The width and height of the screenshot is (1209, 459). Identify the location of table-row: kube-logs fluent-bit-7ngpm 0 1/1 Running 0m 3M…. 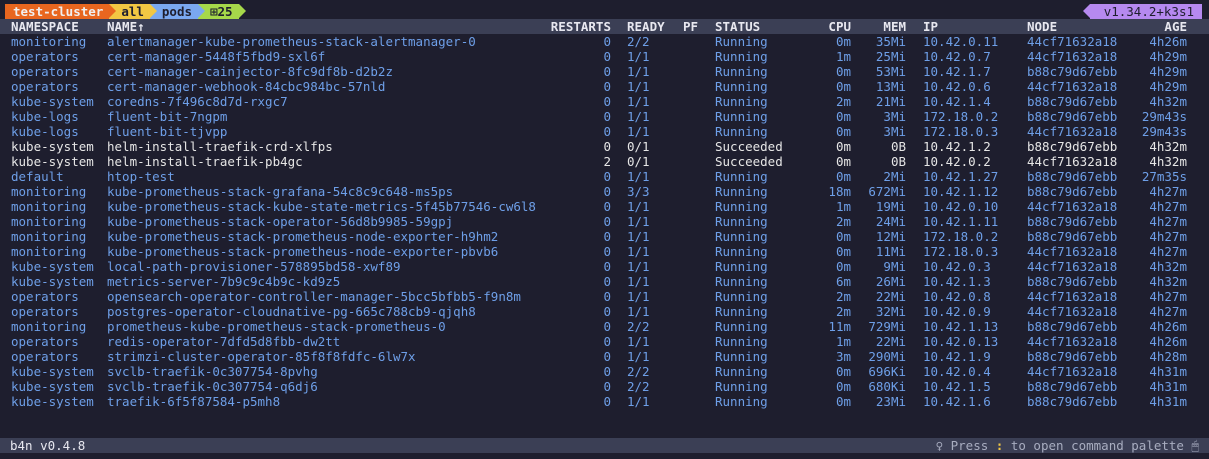
(604, 116).